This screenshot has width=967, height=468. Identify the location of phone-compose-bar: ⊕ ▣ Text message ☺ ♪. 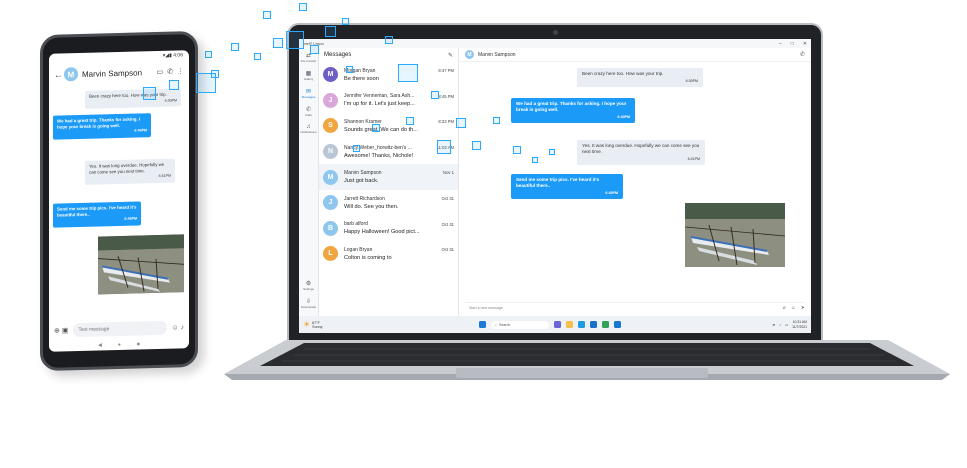
(119, 329).